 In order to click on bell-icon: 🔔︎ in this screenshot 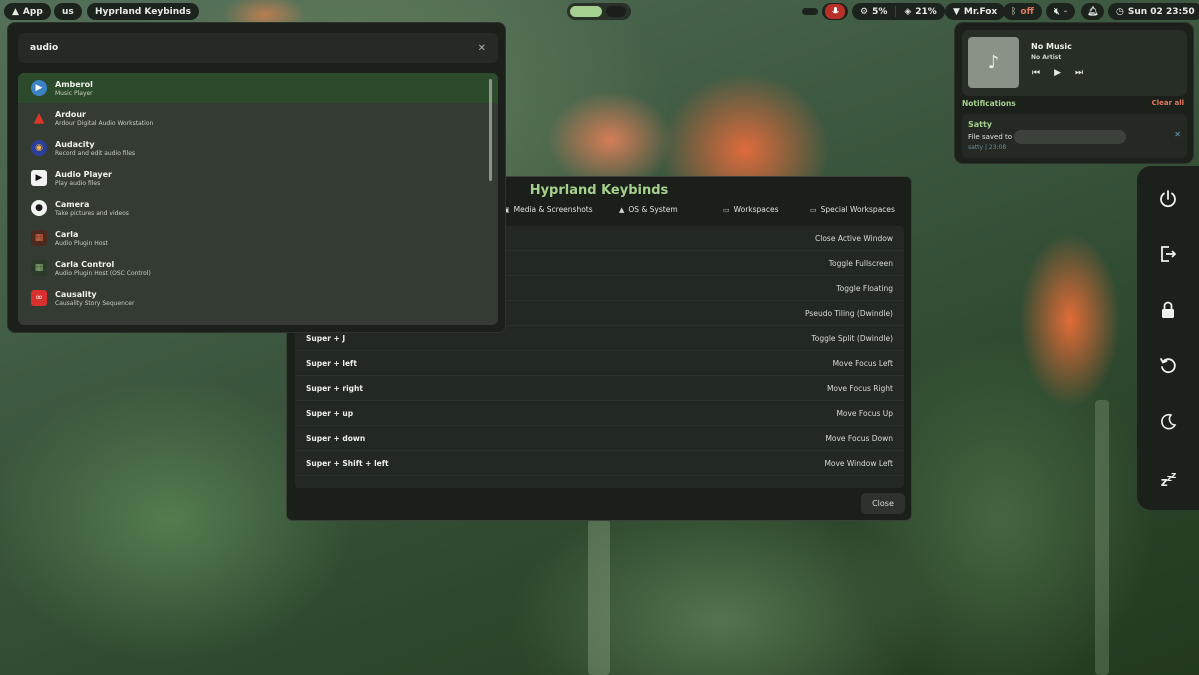, I will do `click(1093, 11)`.